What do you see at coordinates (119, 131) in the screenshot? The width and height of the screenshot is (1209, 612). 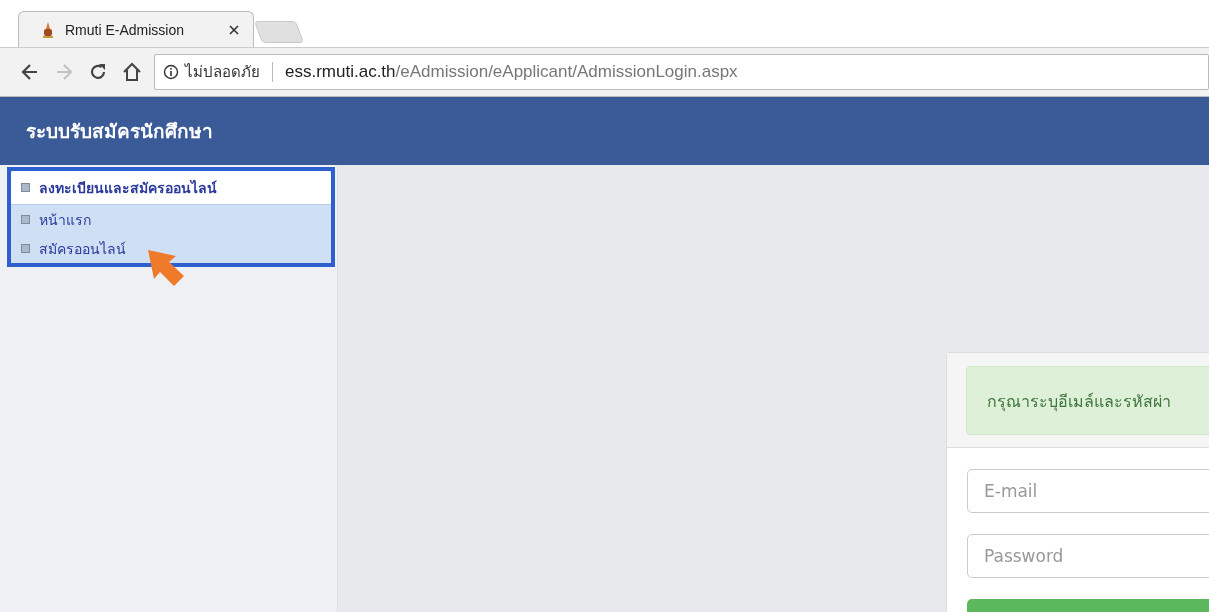 I see `site-title: ระบบรับสมัครนักศึกษา` at bounding box center [119, 131].